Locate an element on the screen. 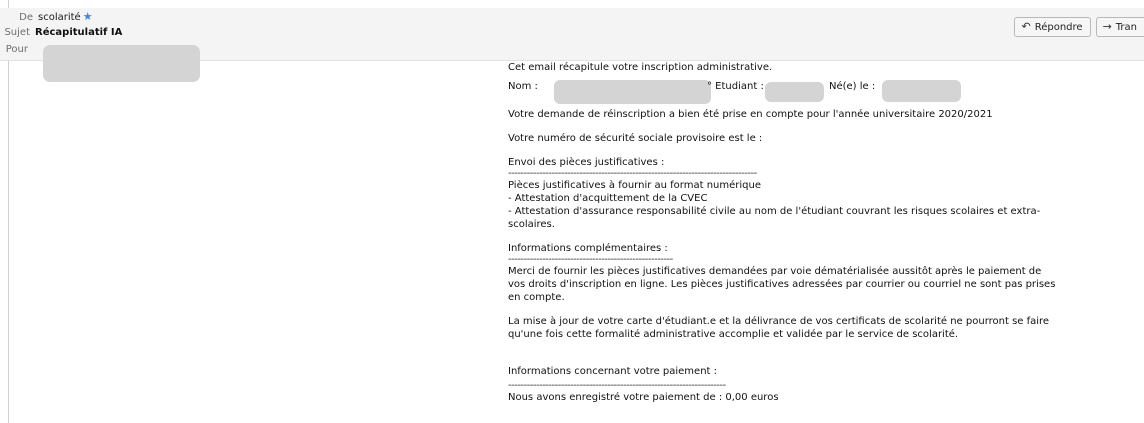  etudiant-label: ° Etudiant : is located at coordinates (735, 86).